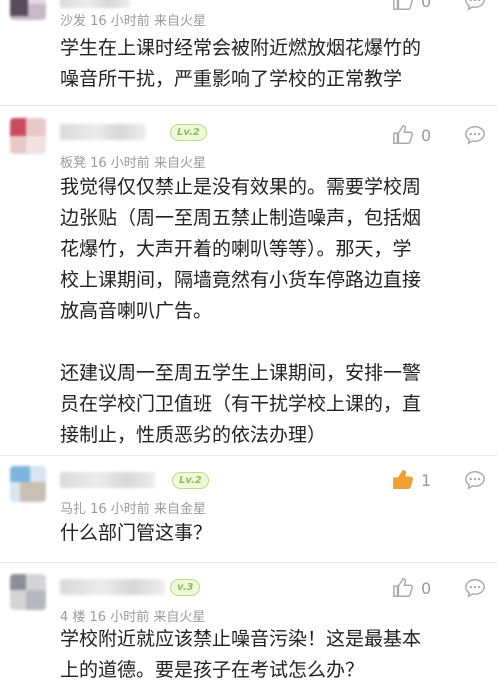  What do you see at coordinates (426, 480) in the screenshot?
I see `like-count: 1` at bounding box center [426, 480].